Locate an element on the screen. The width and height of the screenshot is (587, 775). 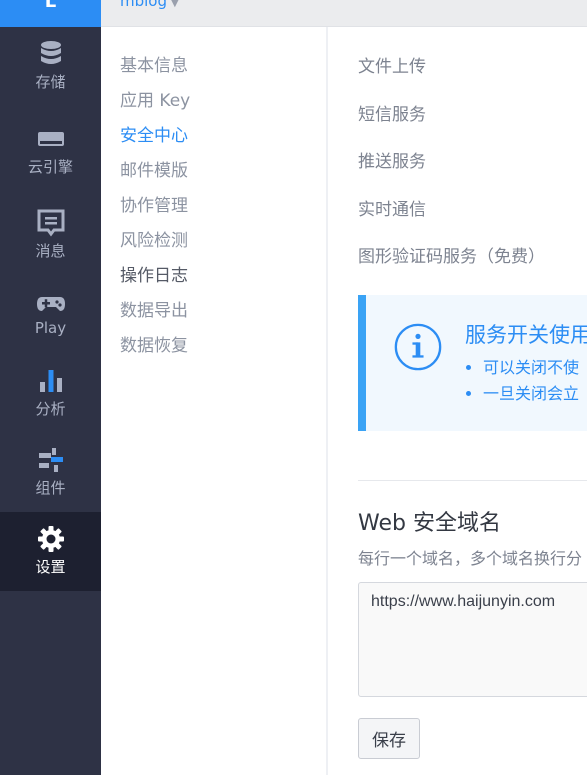
notice-bullet: 一旦关闭会立 is located at coordinates (531, 394).